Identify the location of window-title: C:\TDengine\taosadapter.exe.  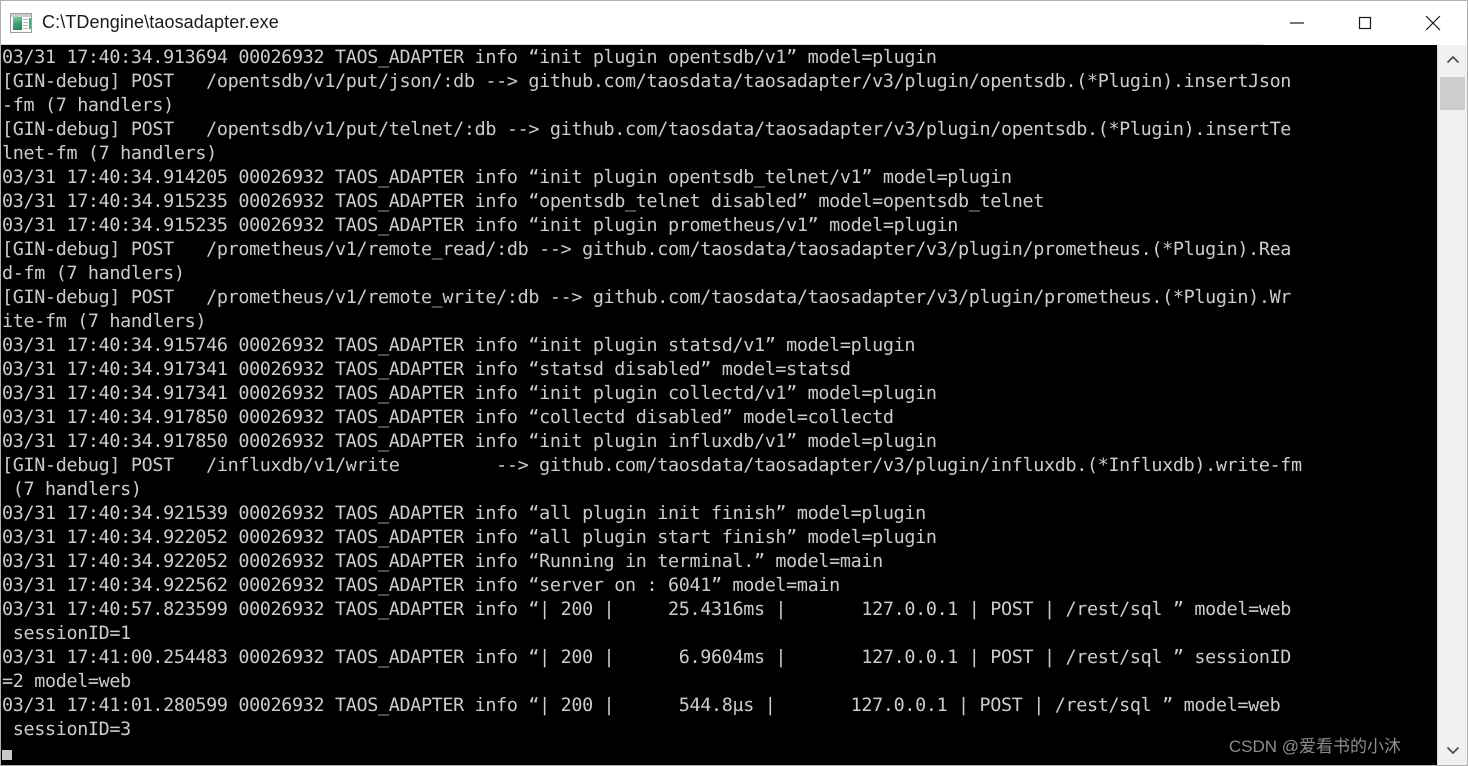
(160, 22).